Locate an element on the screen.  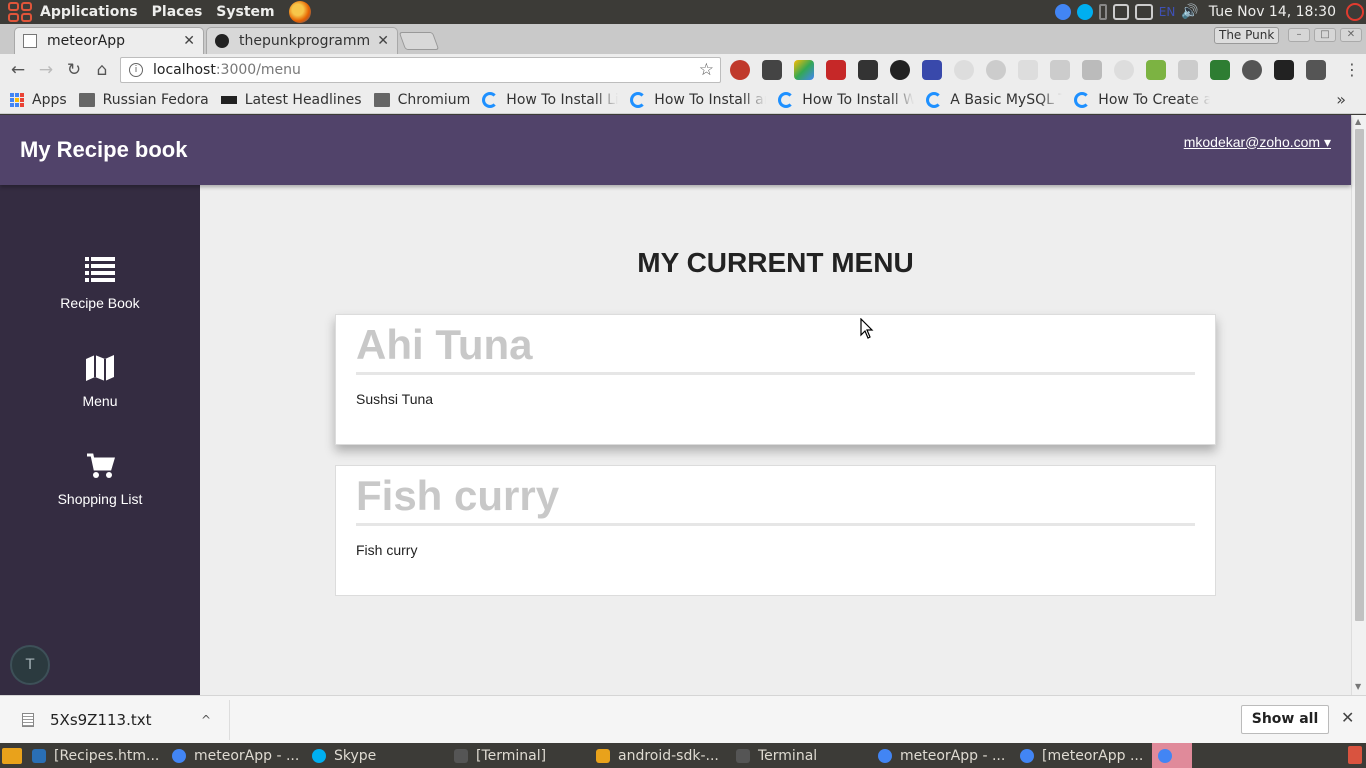
menu-item-card: Ahi Tuna Sushsi Tuna is located at coordinates (775, 379).